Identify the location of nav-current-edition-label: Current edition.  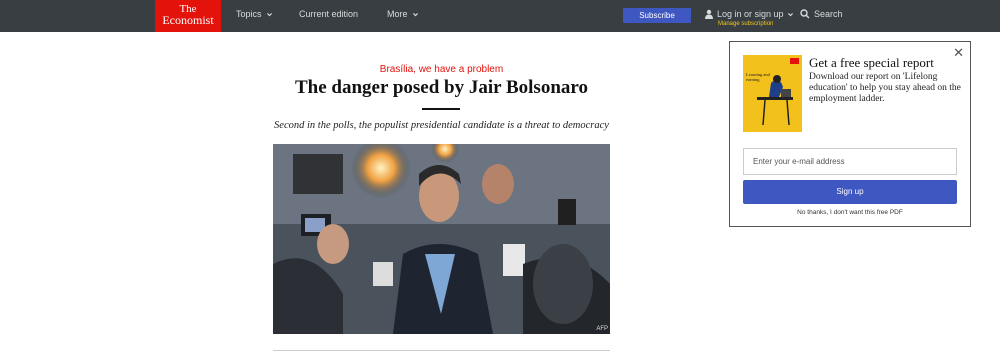
(329, 14).